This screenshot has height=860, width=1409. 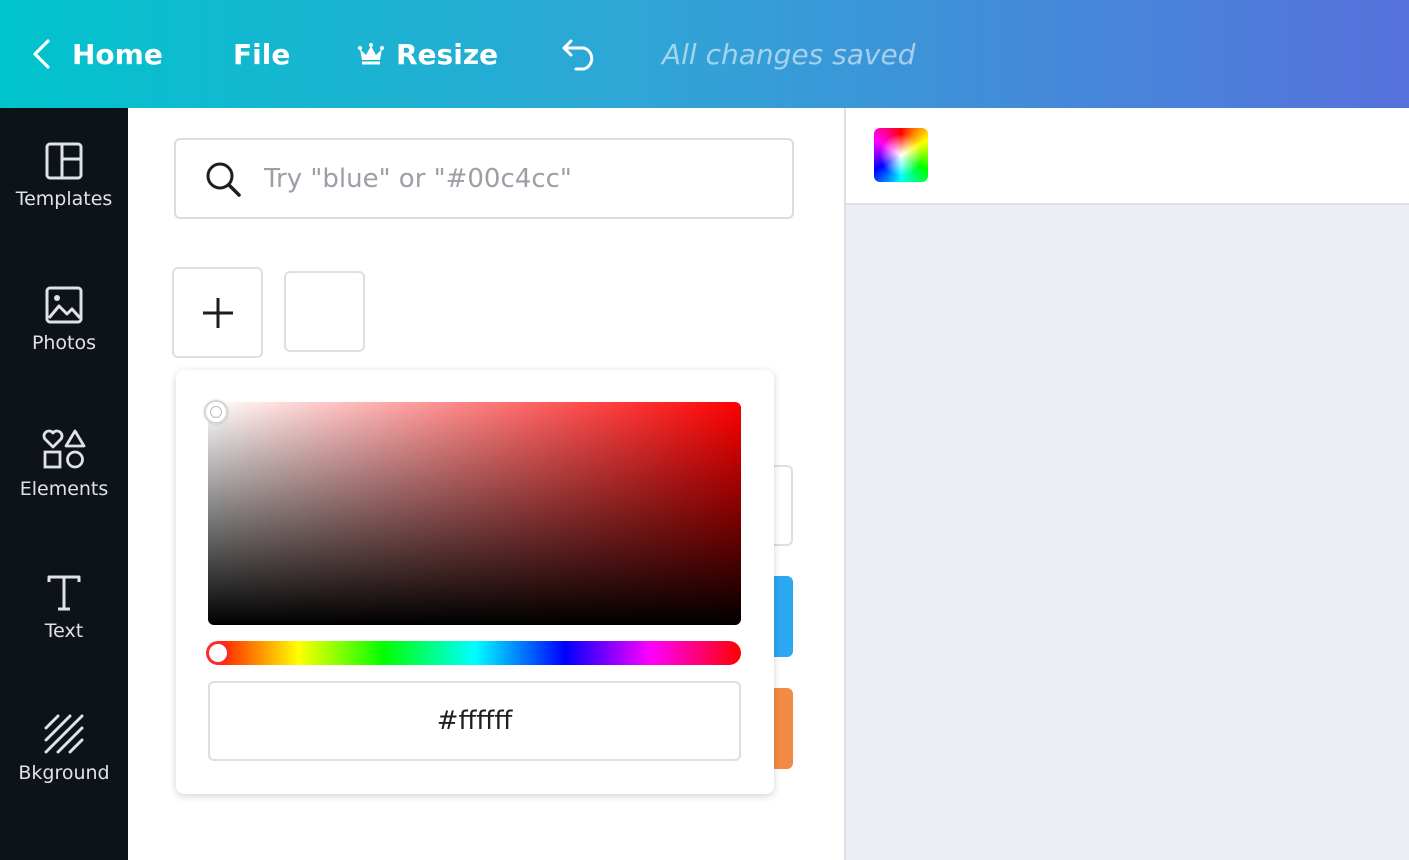 I want to click on sidebar-item-label: Text, so click(x=64, y=631).